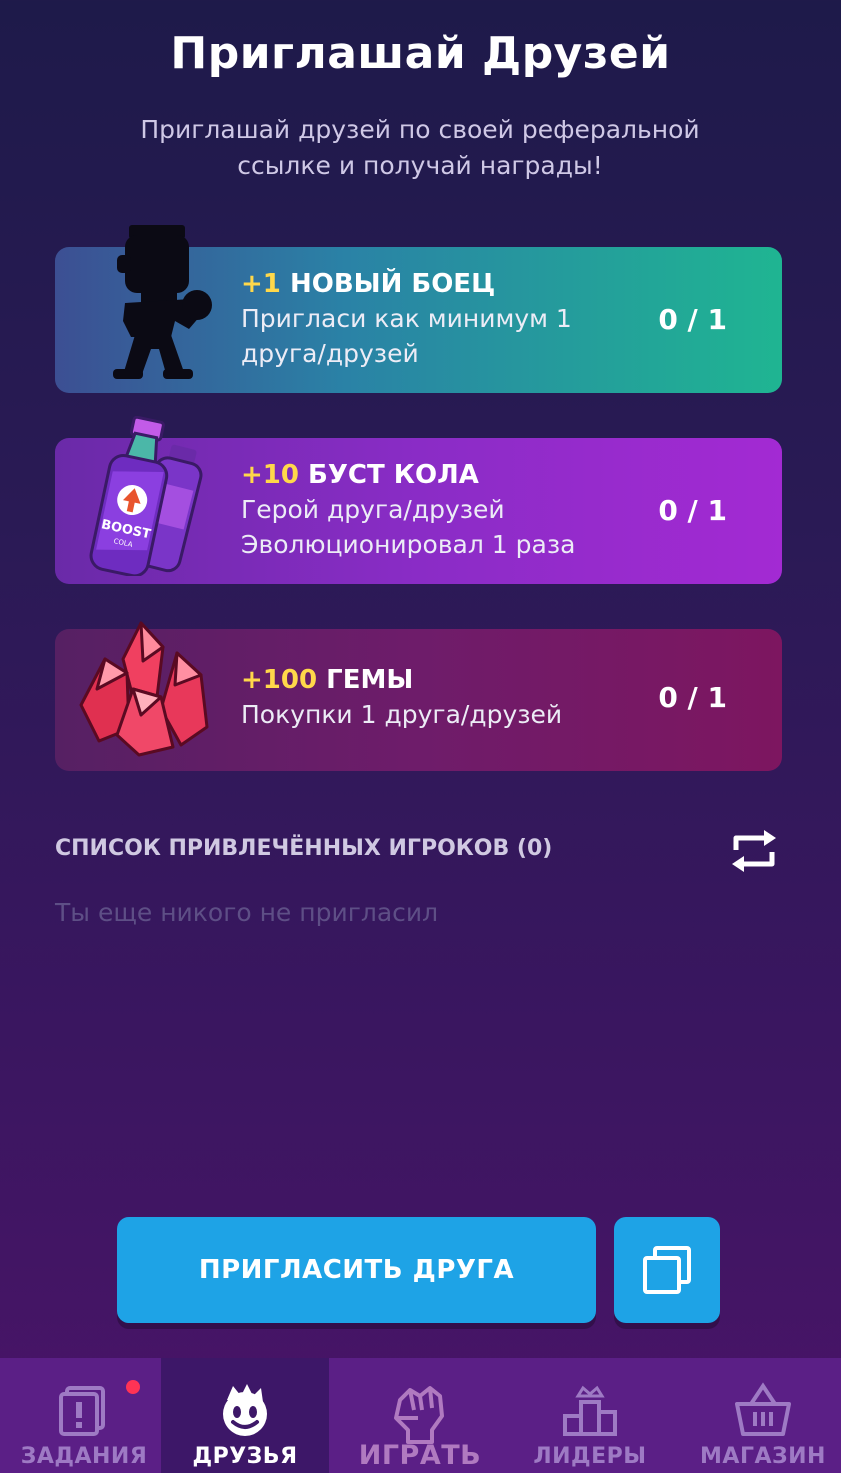 Image resolution: width=841 pixels, height=1473 pixels. I want to click on reward-description: Пригласи как минимум 1 друга/друзей, so click(406, 336).